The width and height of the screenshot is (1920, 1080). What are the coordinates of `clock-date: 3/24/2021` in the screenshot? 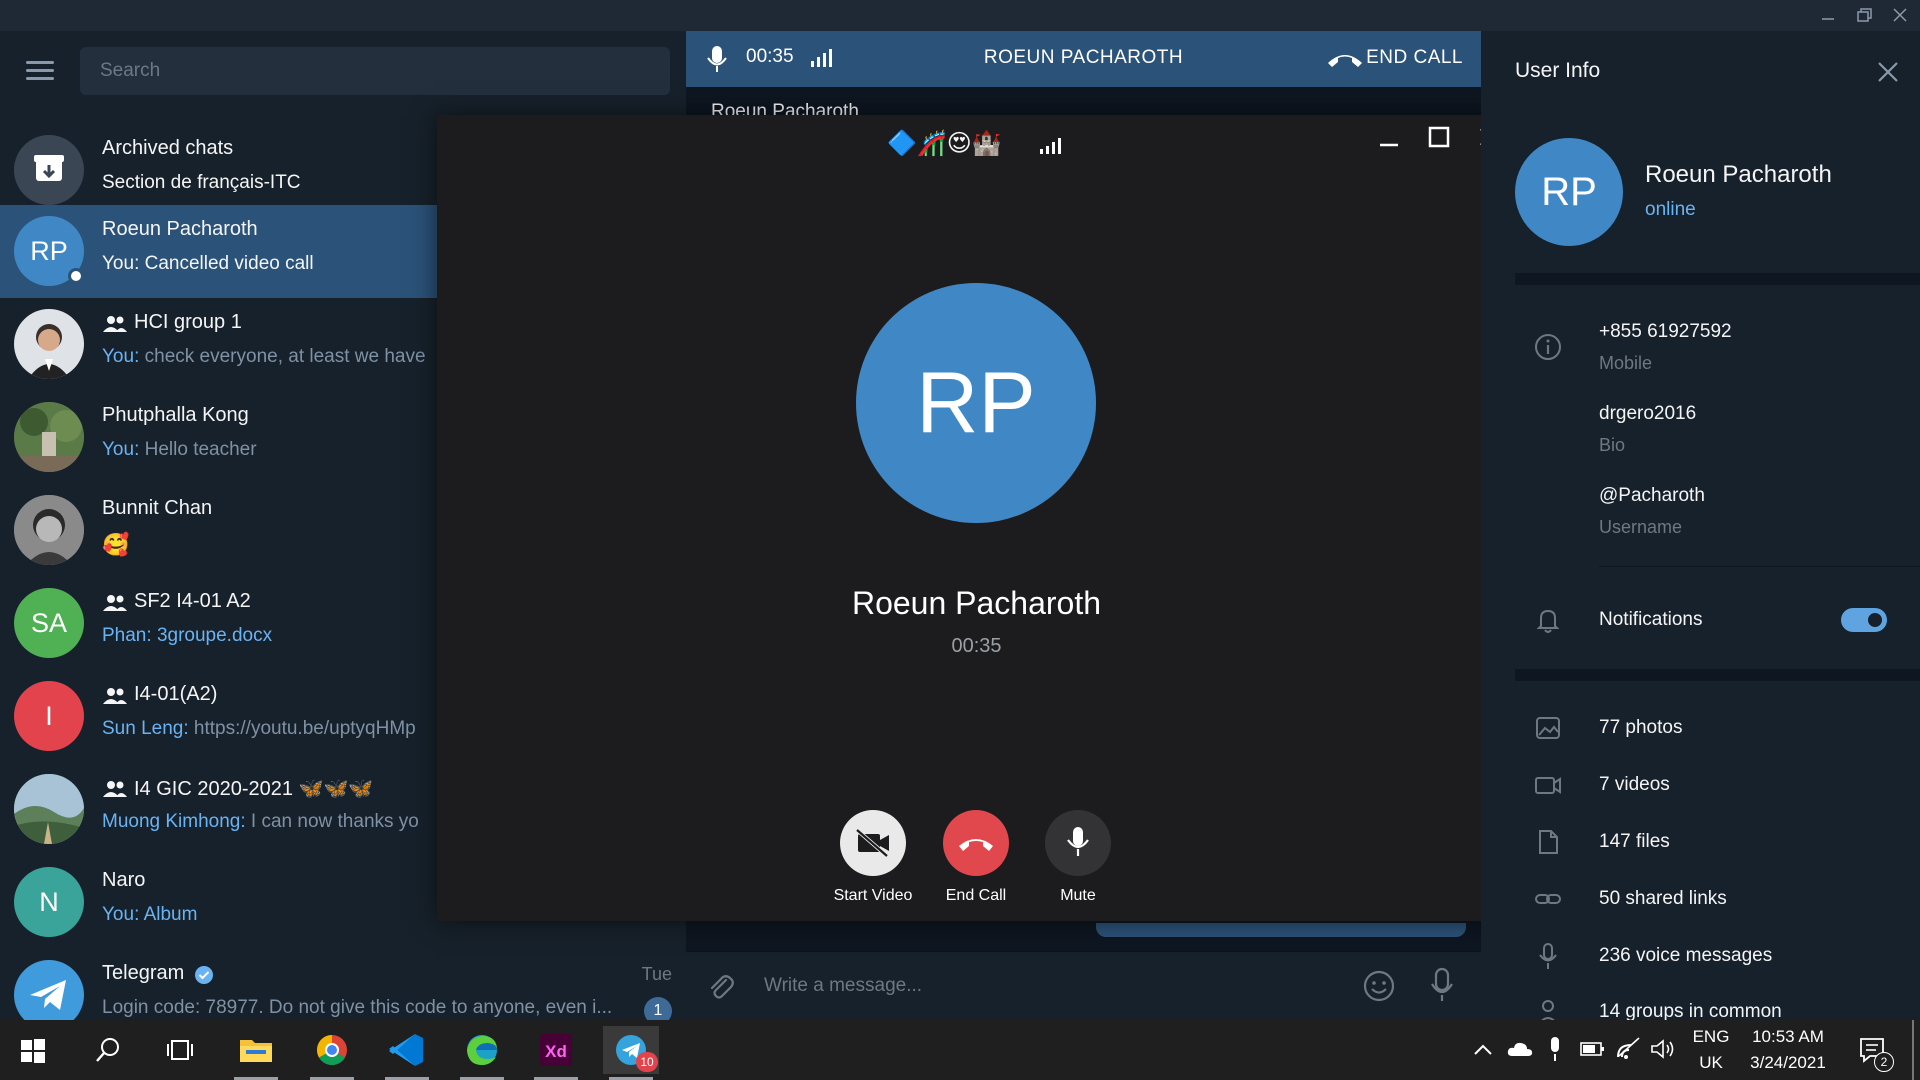 It's located at (1788, 1063).